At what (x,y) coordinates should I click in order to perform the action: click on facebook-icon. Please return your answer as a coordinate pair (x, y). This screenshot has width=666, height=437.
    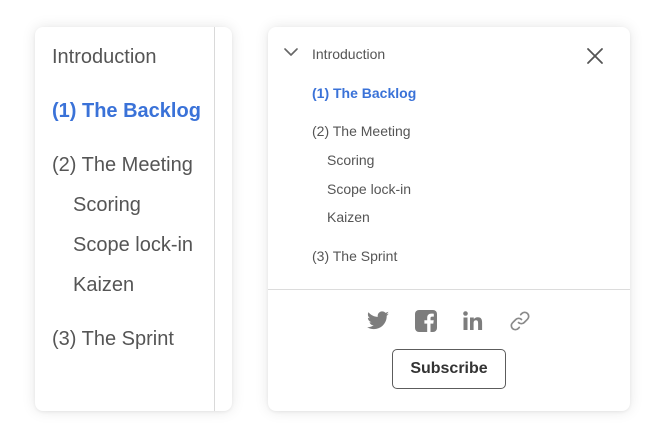
    Looking at the image, I should click on (426, 321).